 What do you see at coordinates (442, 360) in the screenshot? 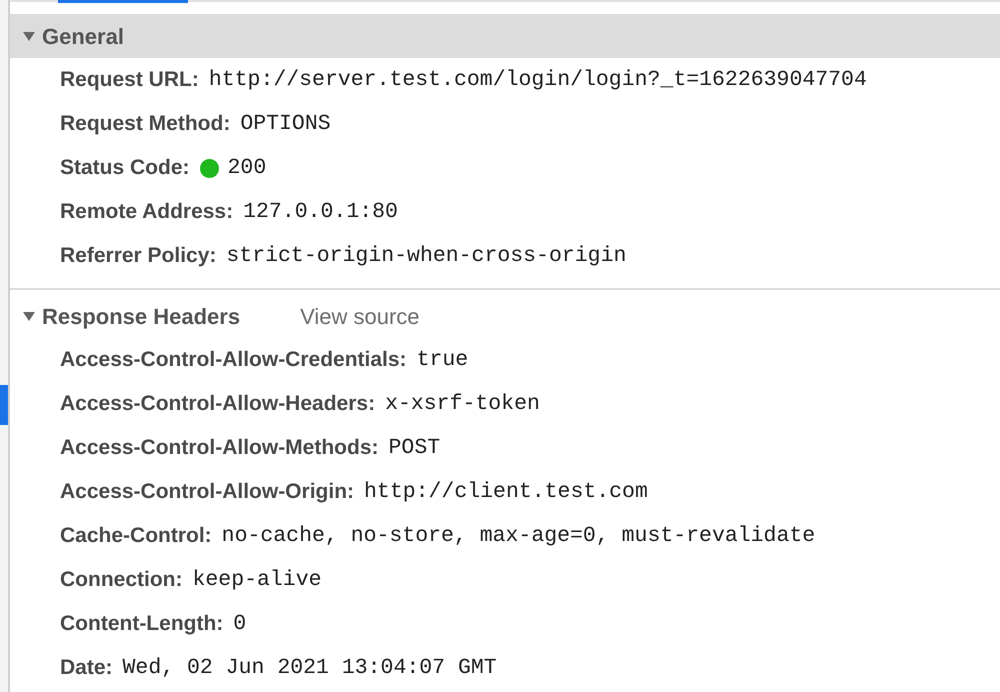
I see `header-value: true` at bounding box center [442, 360].